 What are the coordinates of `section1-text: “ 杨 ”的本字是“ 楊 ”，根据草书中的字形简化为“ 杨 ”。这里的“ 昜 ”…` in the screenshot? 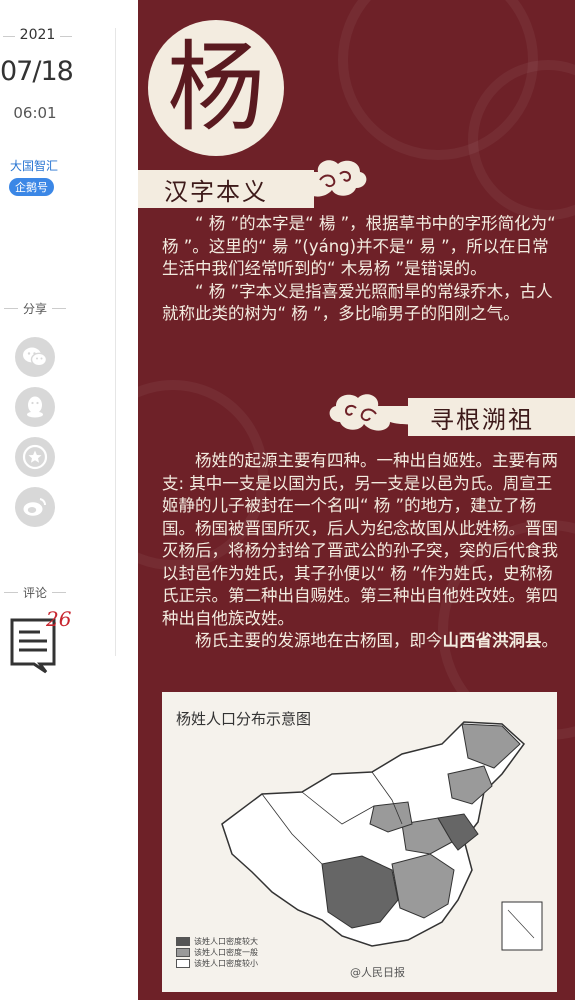 It's located at (361, 269).